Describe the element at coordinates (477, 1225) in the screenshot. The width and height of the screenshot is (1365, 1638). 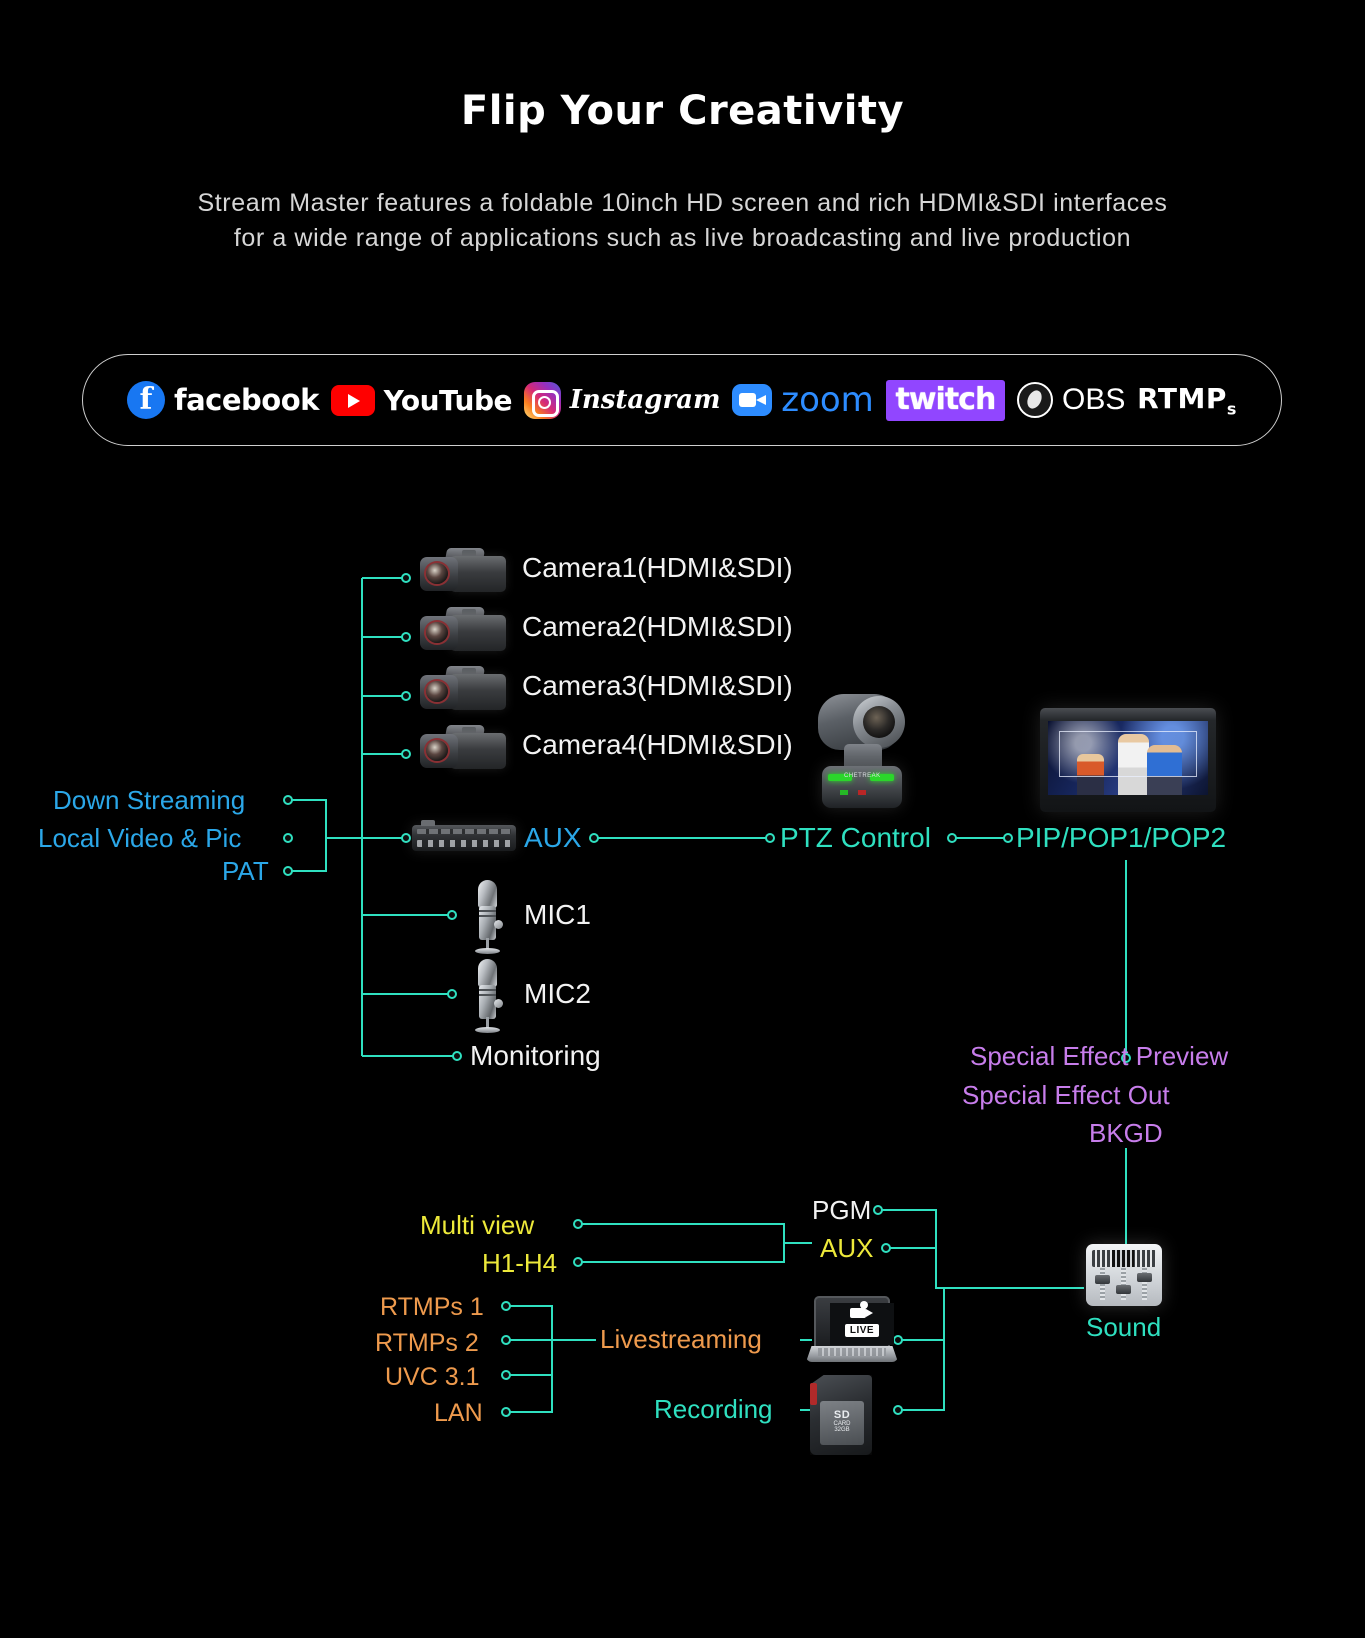
I see `multi-view-label: Multi view` at that location.